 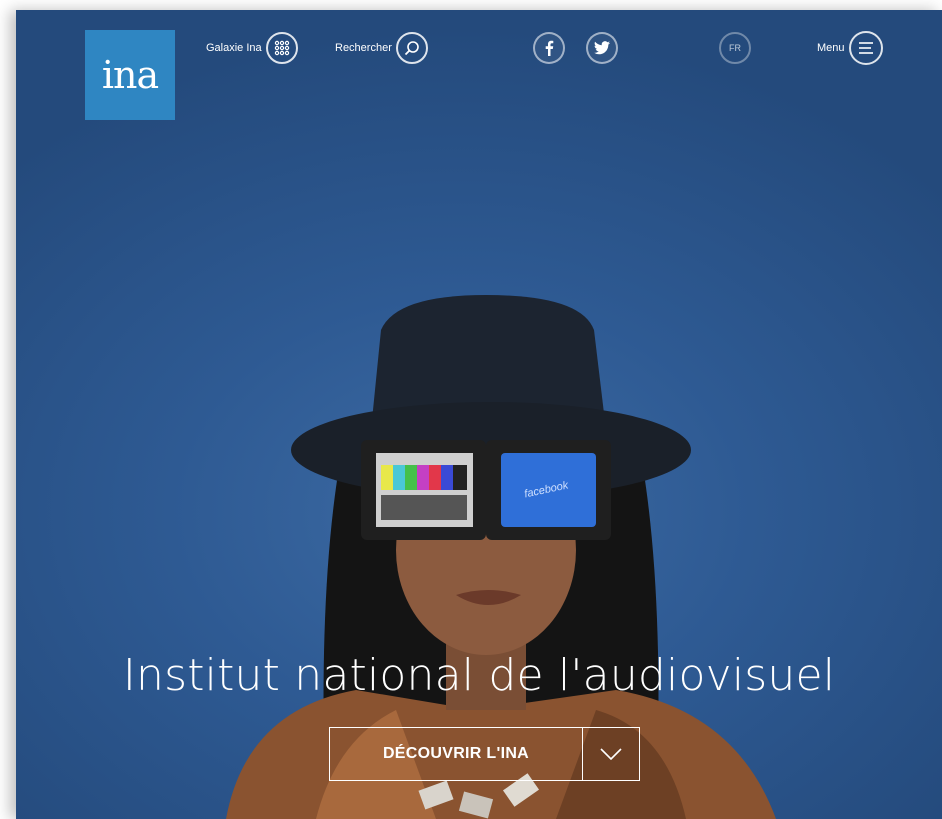 What do you see at coordinates (363, 48) in the screenshot?
I see `search-label: Rechercher` at bounding box center [363, 48].